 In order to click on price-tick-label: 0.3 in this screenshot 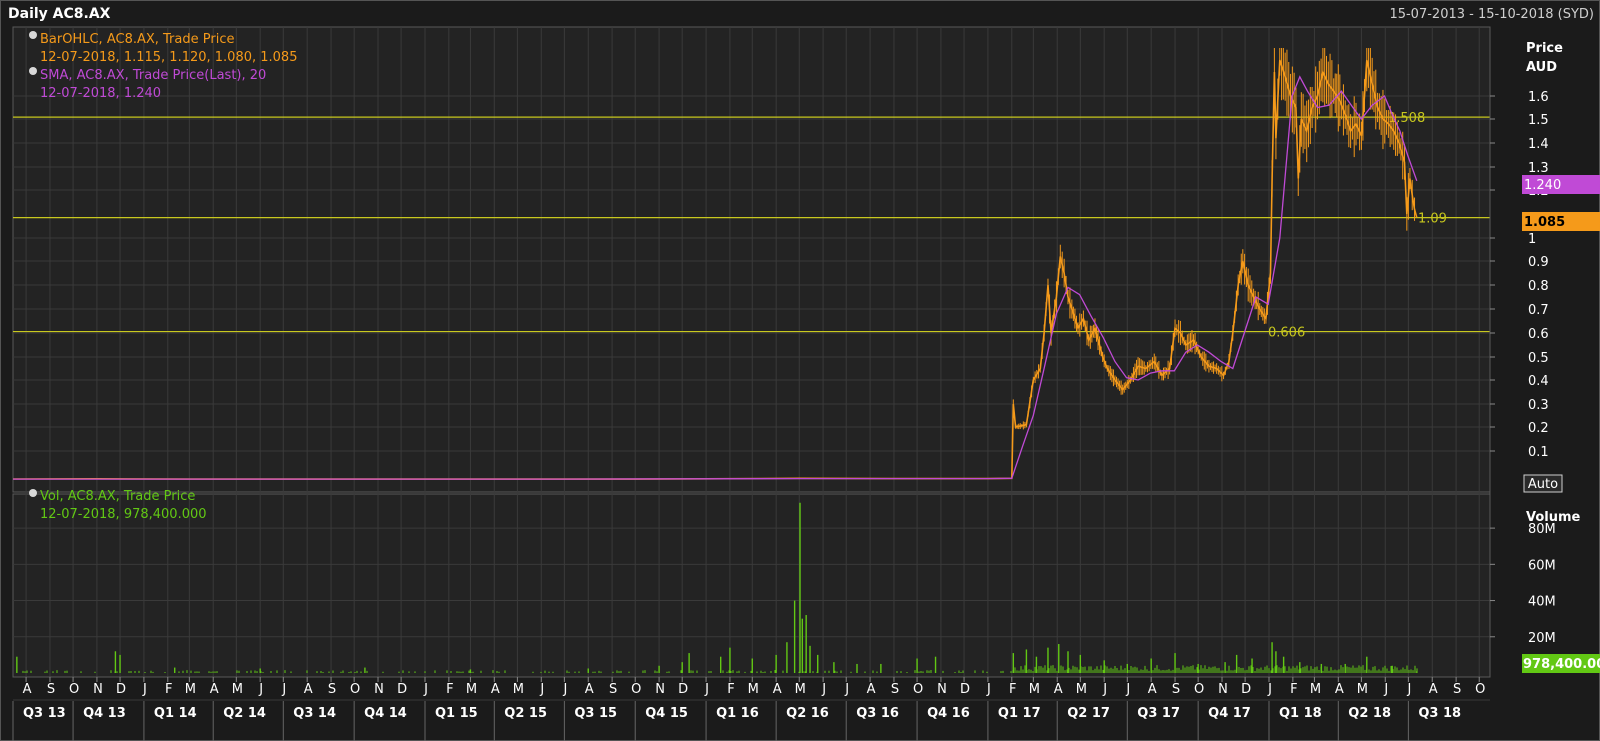, I will do `click(1538, 405)`.